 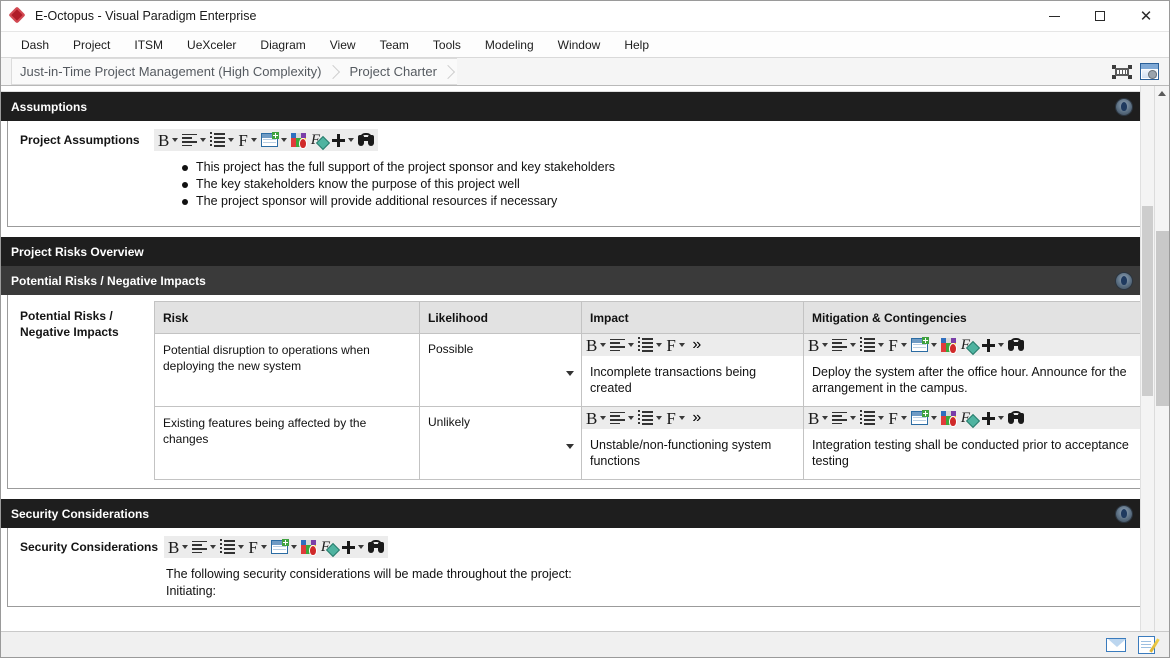 I want to click on menu-item-project: Project, so click(x=91, y=45).